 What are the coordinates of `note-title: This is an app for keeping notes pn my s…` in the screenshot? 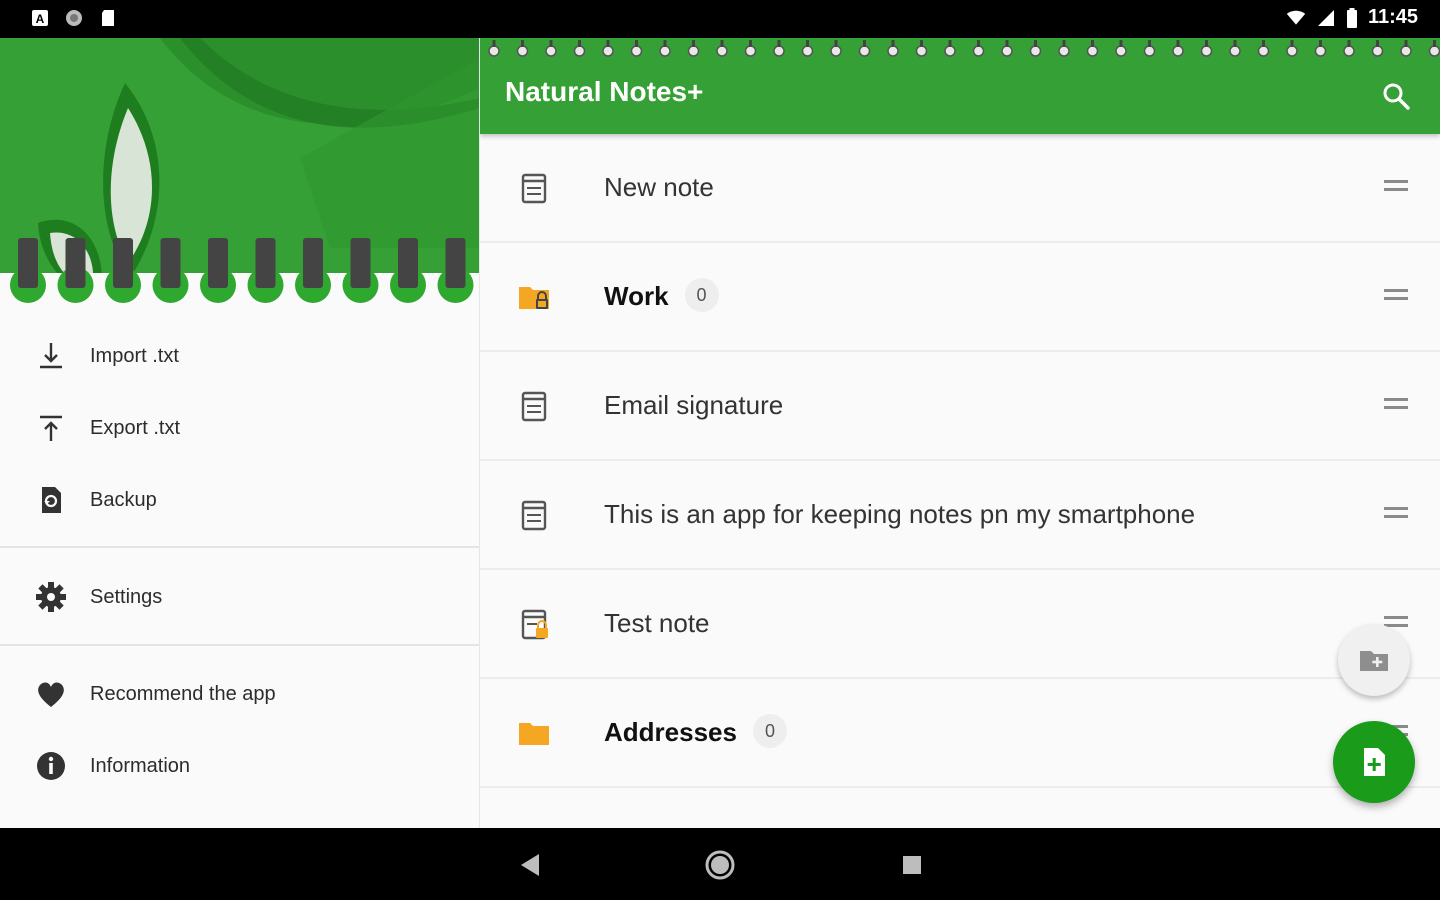 It's located at (900, 514).